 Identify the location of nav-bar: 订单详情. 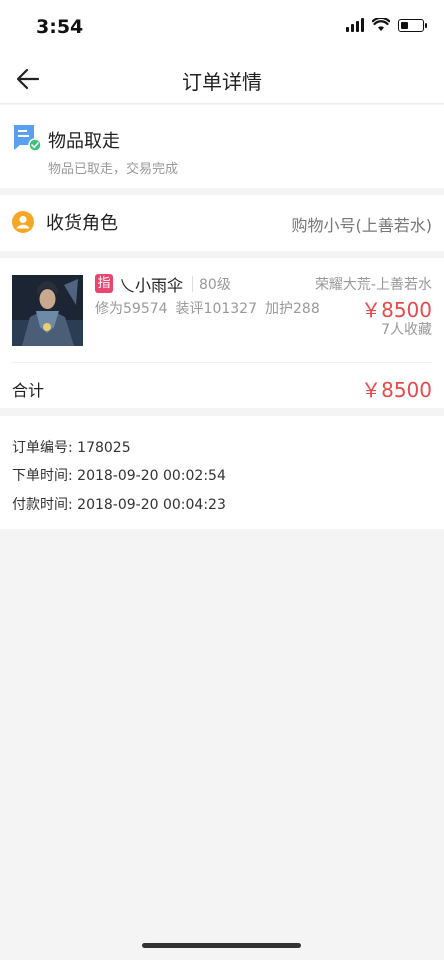
(222, 79).